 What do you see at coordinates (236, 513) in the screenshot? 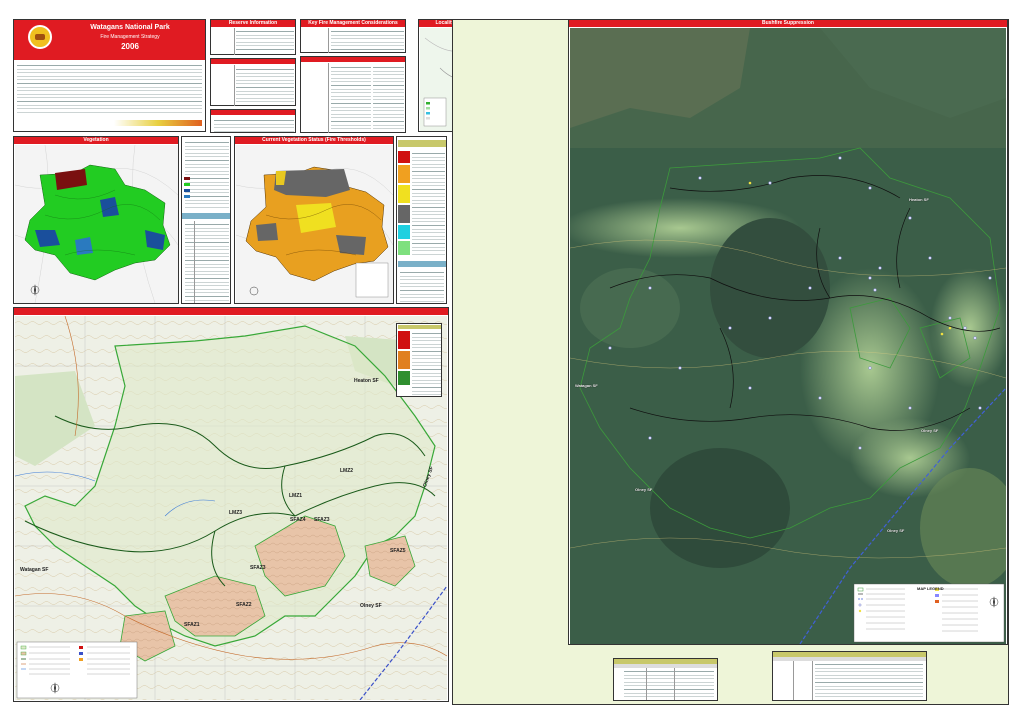
I see `label-lmz3: LMZ3` at bounding box center [236, 513].